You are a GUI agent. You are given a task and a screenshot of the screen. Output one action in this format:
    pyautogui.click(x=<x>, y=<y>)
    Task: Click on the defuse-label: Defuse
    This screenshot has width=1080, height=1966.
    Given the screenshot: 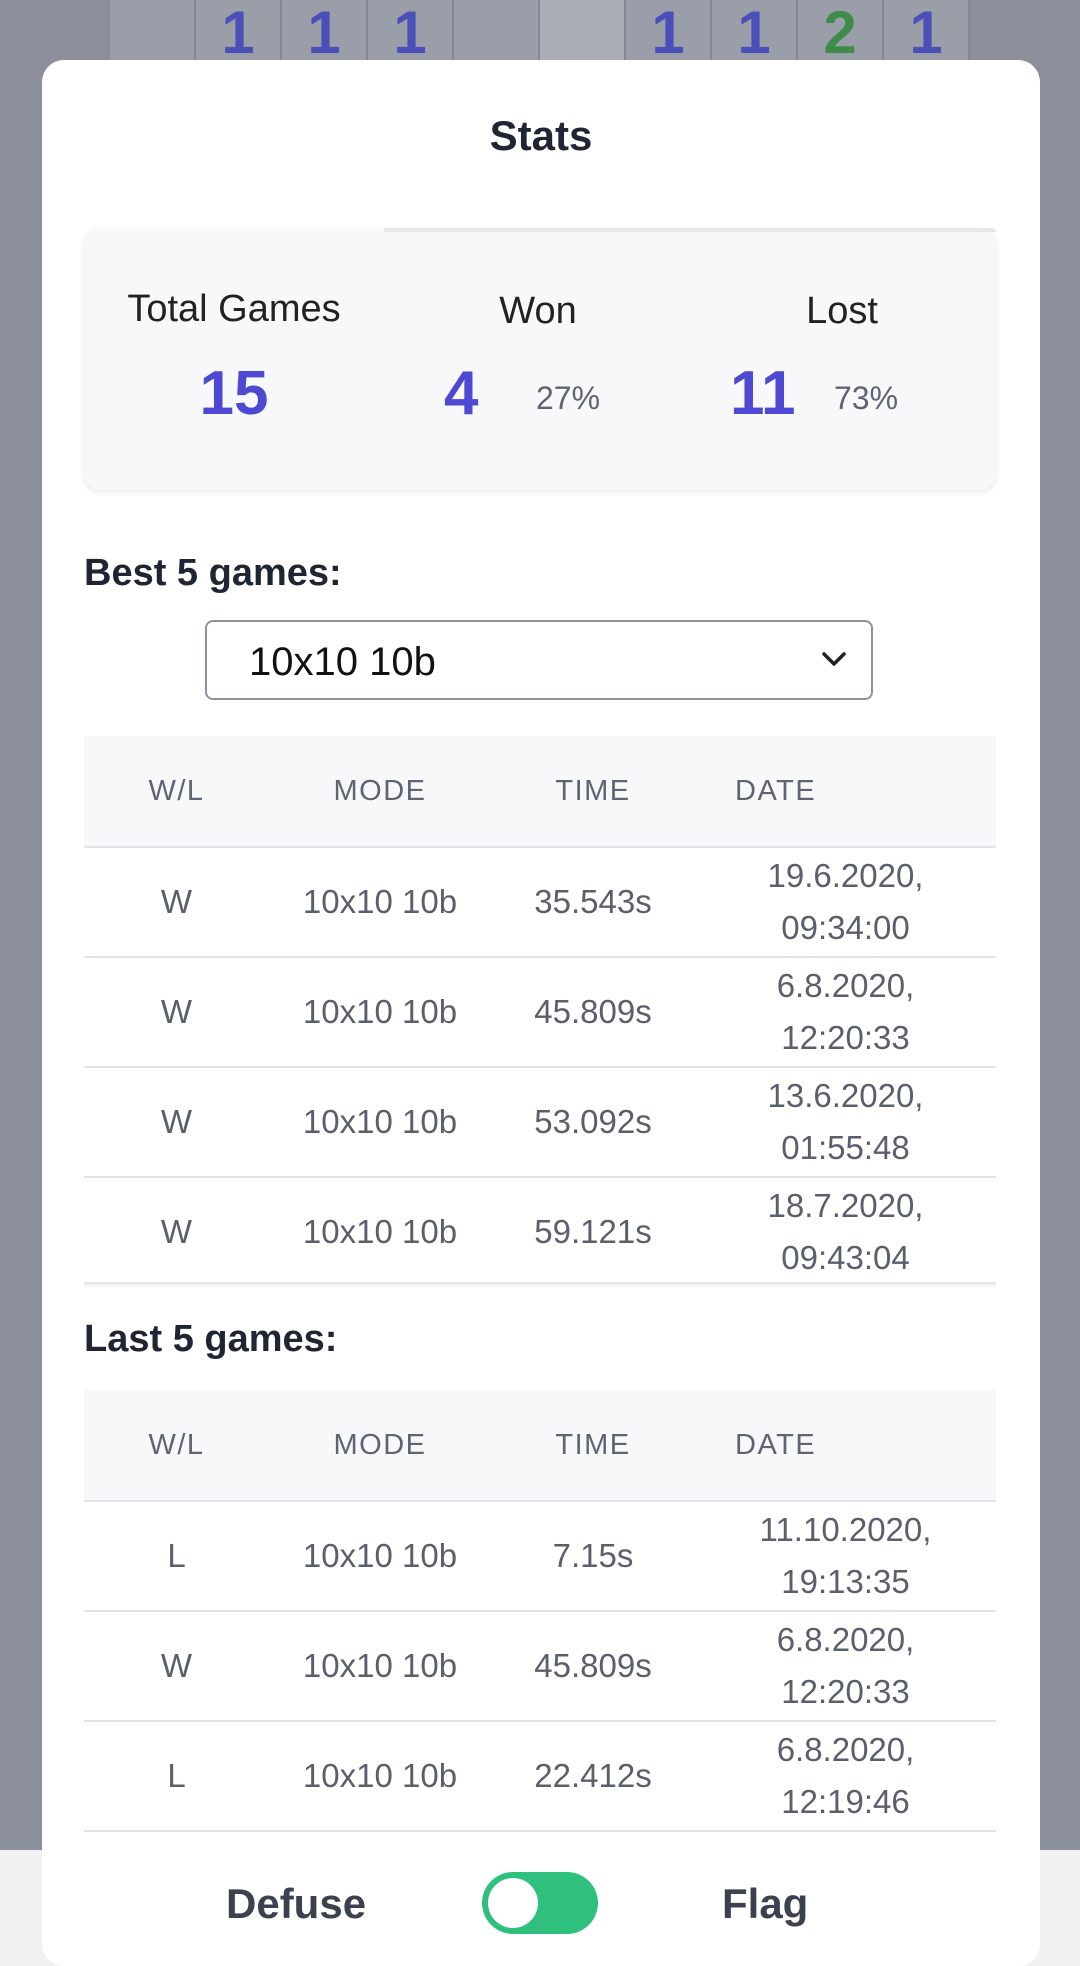 What is the action you would take?
    pyautogui.click(x=296, y=1904)
    